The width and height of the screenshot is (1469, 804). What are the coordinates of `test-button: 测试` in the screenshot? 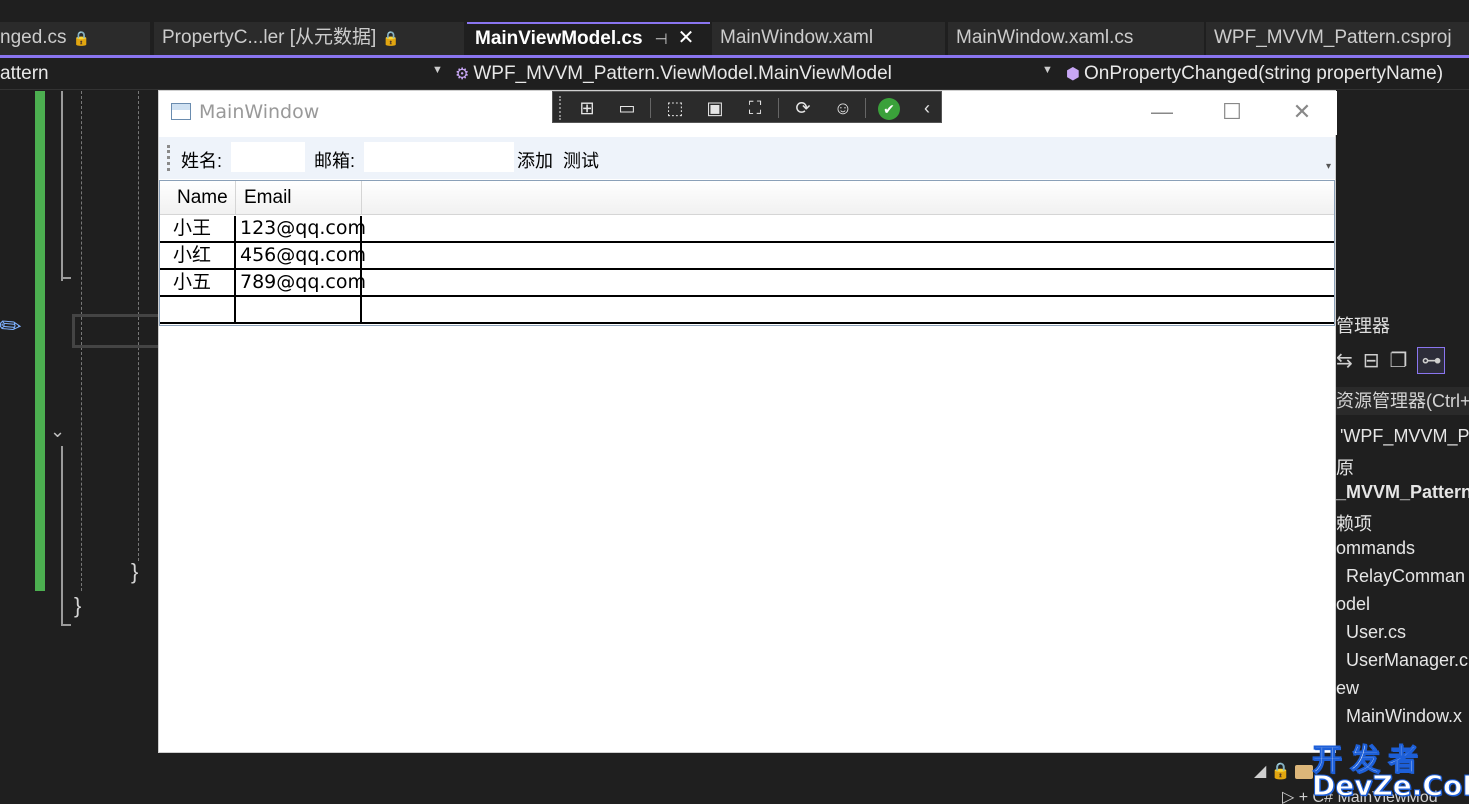 It's located at (581, 160).